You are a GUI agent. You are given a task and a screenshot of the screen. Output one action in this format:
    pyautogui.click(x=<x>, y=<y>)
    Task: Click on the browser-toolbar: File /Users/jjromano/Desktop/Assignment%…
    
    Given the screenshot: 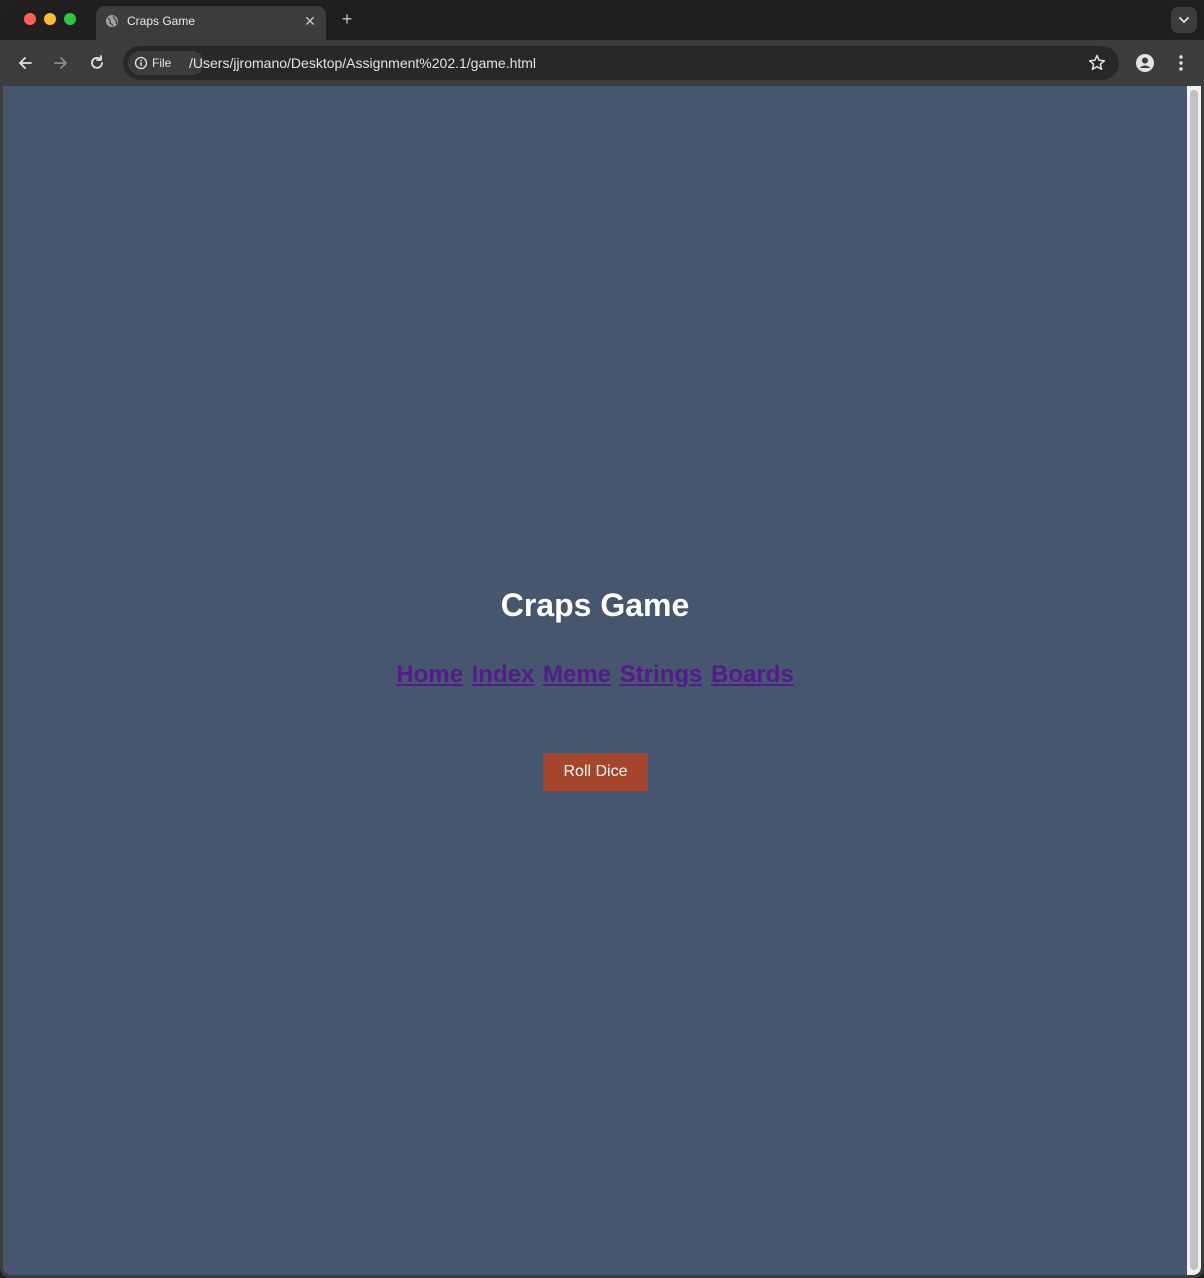 What is the action you would take?
    pyautogui.click(x=602, y=63)
    